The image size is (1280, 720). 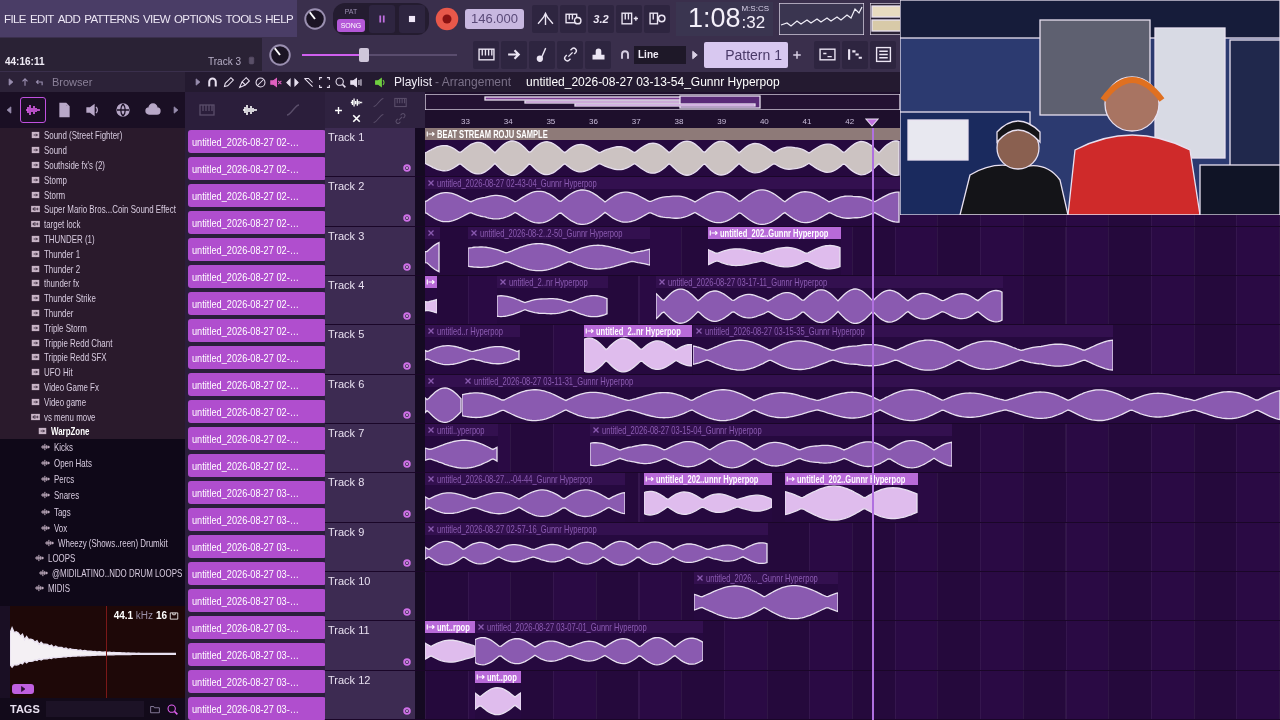 What do you see at coordinates (292, 82) in the screenshot?
I see `slip-icon` at bounding box center [292, 82].